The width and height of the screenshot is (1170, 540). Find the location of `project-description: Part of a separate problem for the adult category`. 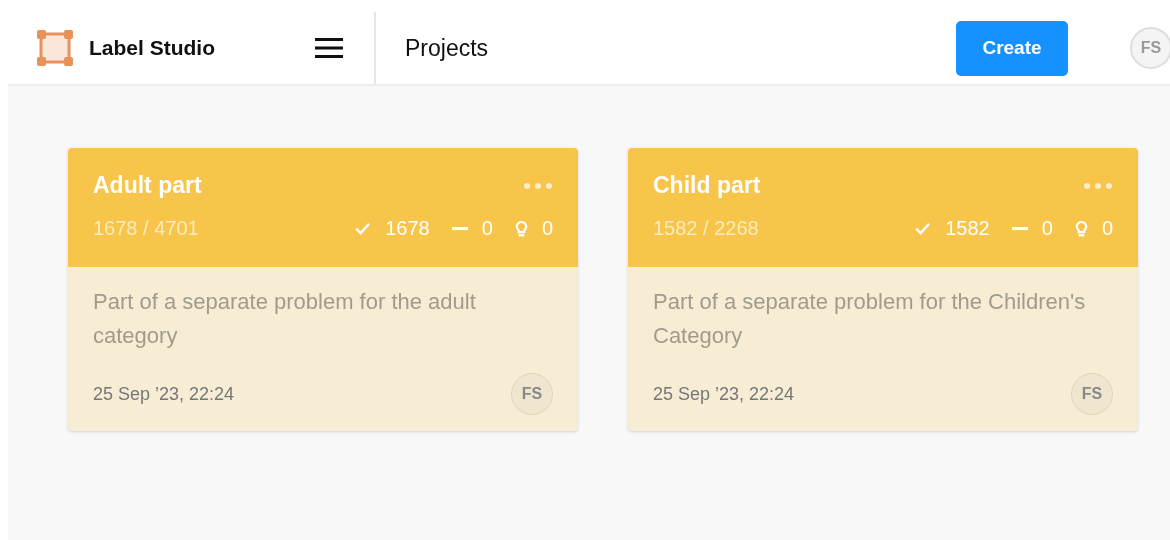

project-description: Part of a separate problem for the adult category is located at coordinates (285, 319).